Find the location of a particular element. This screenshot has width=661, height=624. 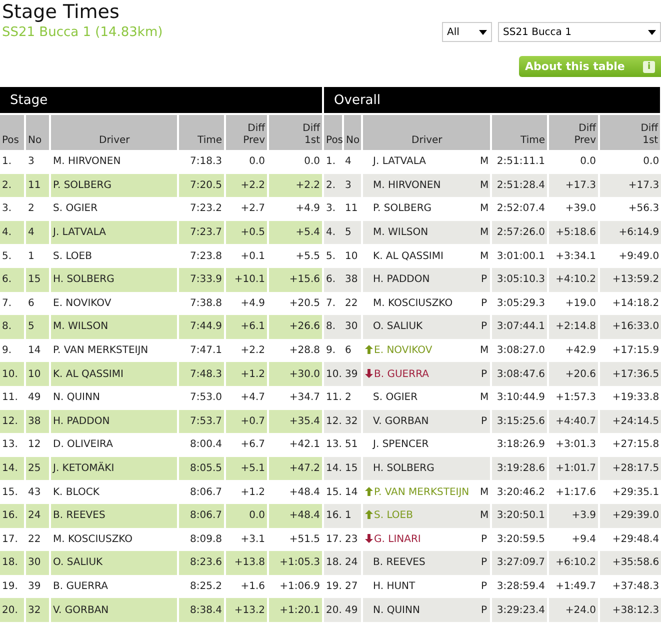

table-cell: 10. is located at coordinates (12, 374).